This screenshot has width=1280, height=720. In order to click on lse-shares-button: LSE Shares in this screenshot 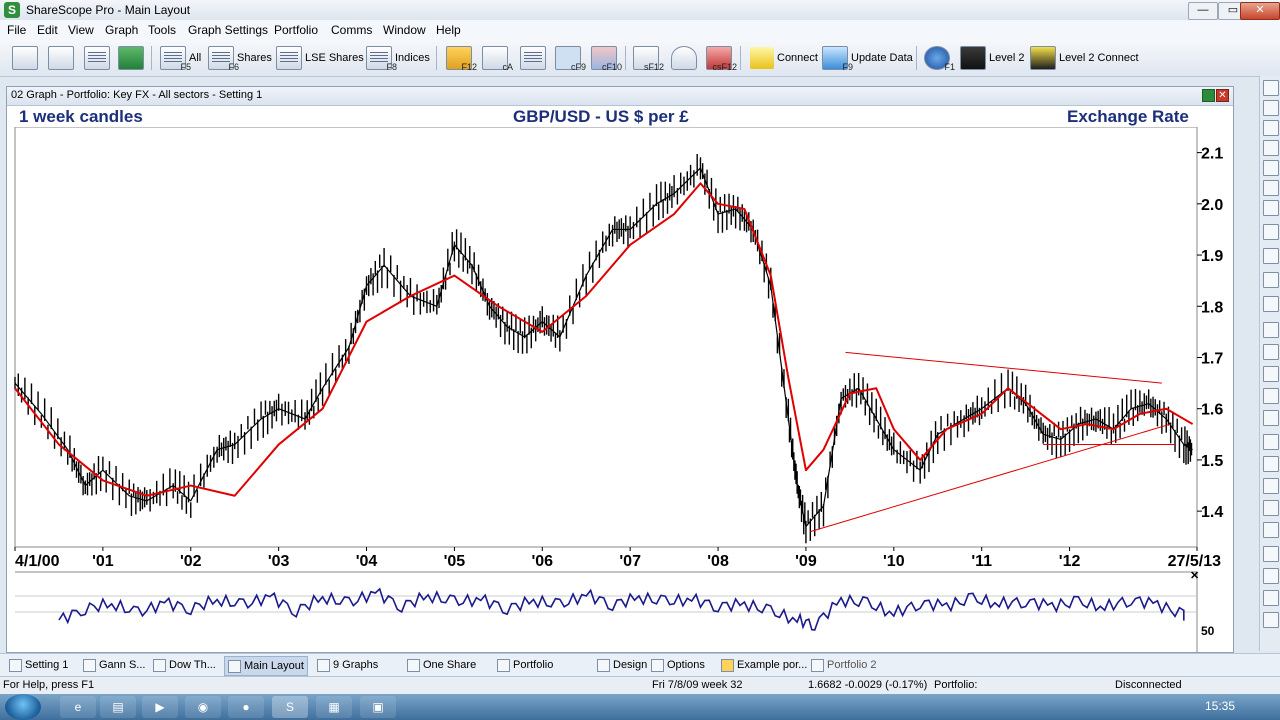, I will do `click(320, 58)`.